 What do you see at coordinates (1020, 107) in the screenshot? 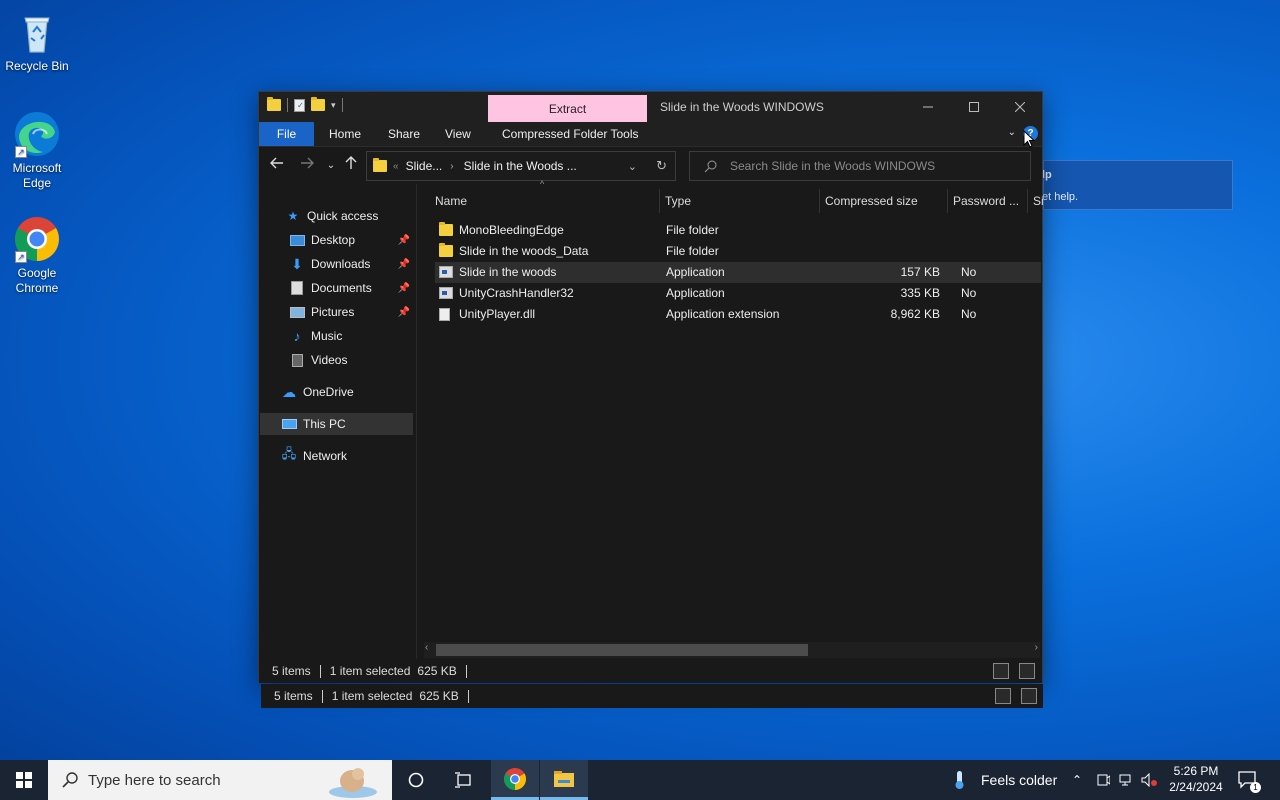
I see `close-button` at bounding box center [1020, 107].